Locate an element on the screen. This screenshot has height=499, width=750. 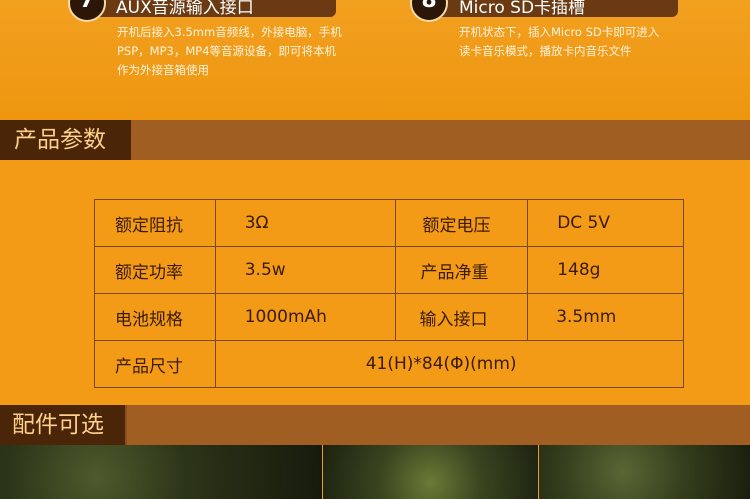
table-row: 产品尺寸 41(H)*84(Φ)(mm) is located at coordinates (389, 364).